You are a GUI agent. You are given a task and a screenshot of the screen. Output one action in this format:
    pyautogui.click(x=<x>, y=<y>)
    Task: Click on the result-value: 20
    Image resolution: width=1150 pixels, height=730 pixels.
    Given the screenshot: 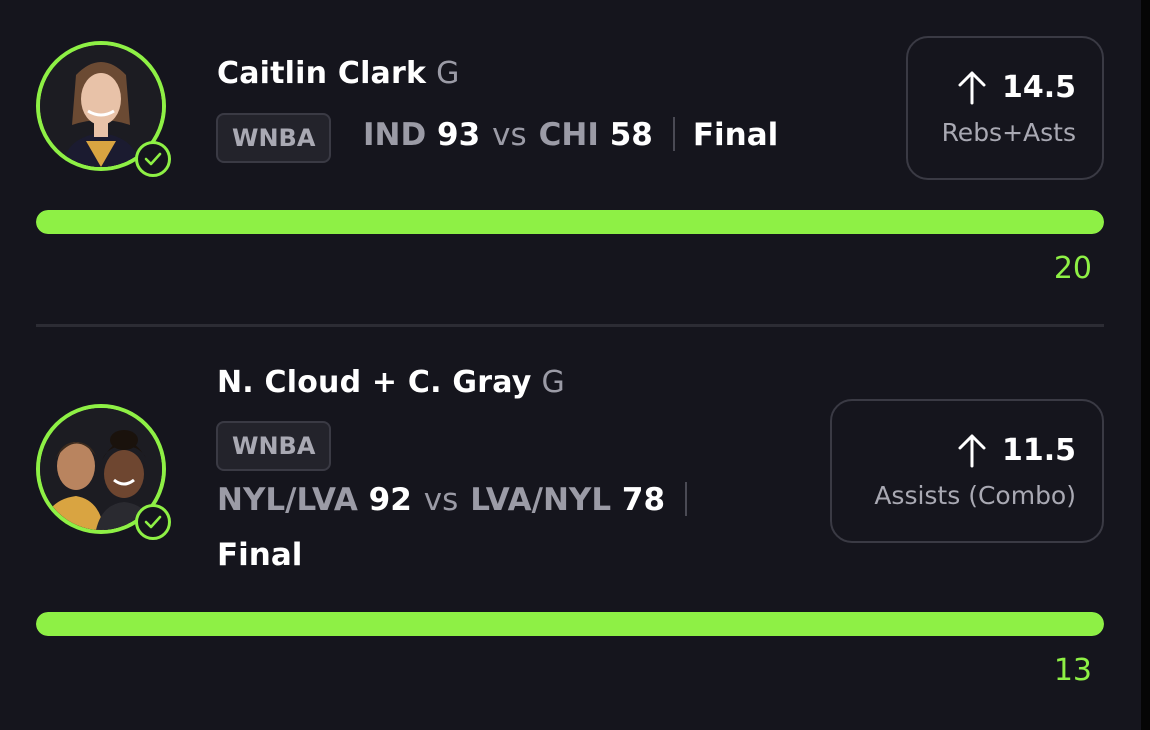 What is the action you would take?
    pyautogui.click(x=1072, y=268)
    